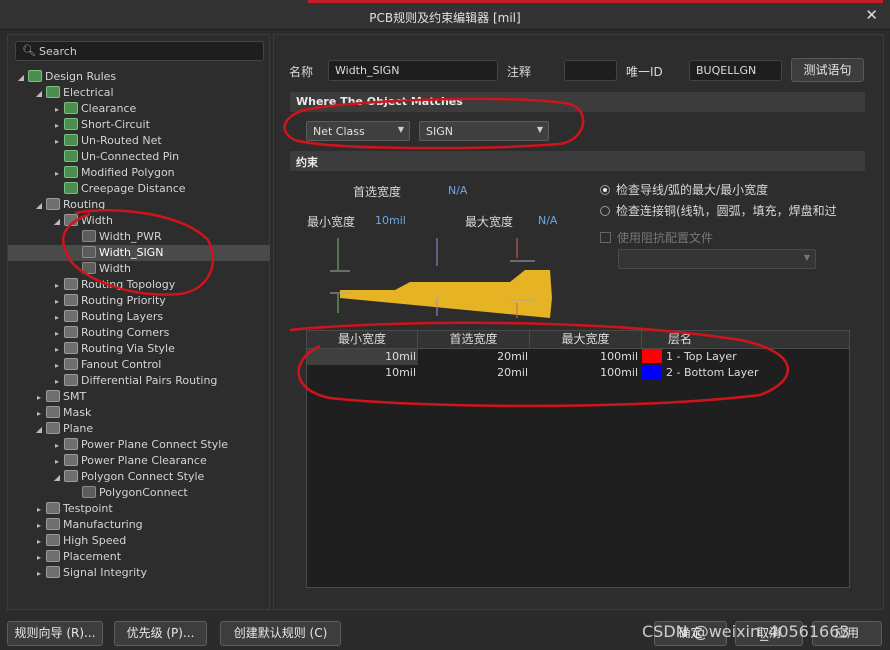 This screenshot has height=650, width=890. I want to click on folder-icon, so click(71, 220).